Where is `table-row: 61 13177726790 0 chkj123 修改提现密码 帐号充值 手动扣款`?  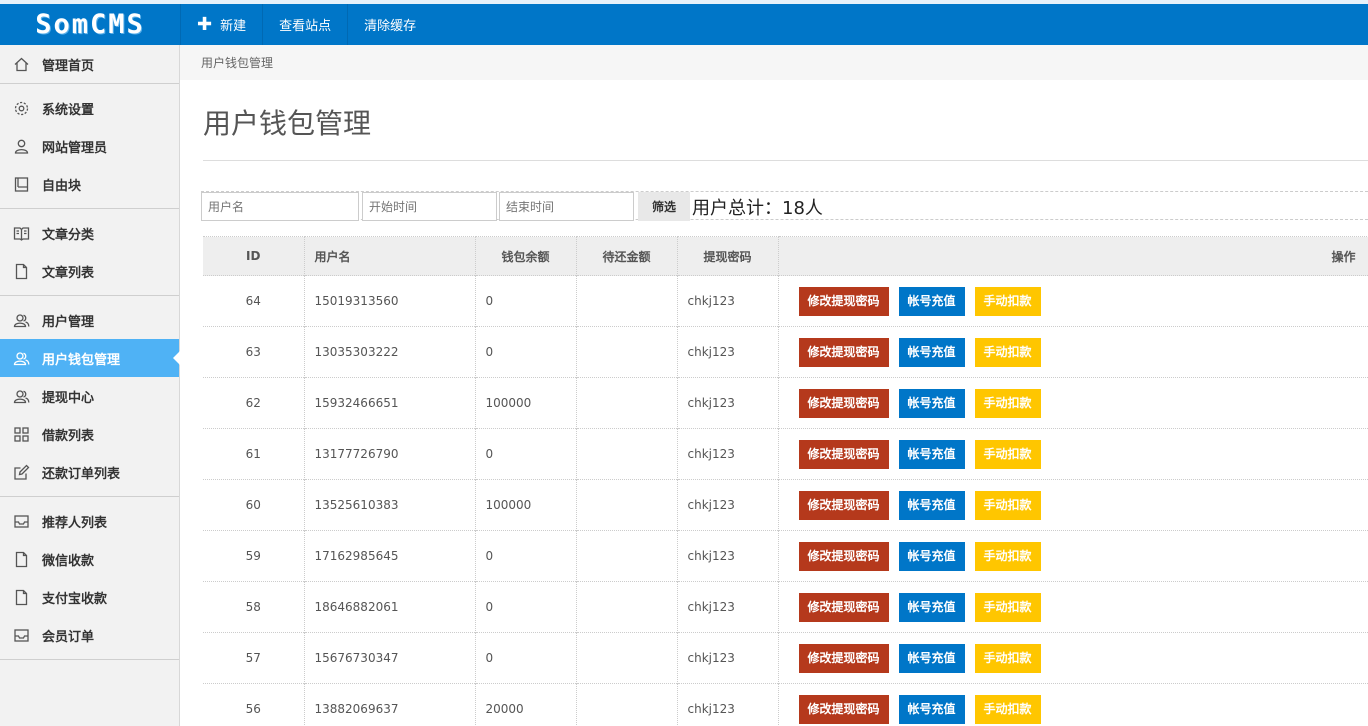
table-row: 61 13177726790 0 chkj123 修改提现密码 帐号充值 手动扣款 is located at coordinates (785, 454).